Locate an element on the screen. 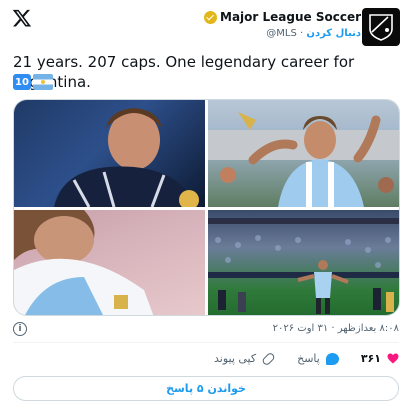 The image size is (411, 414). author-name-row: Major League Soccer is located at coordinates (282, 17).